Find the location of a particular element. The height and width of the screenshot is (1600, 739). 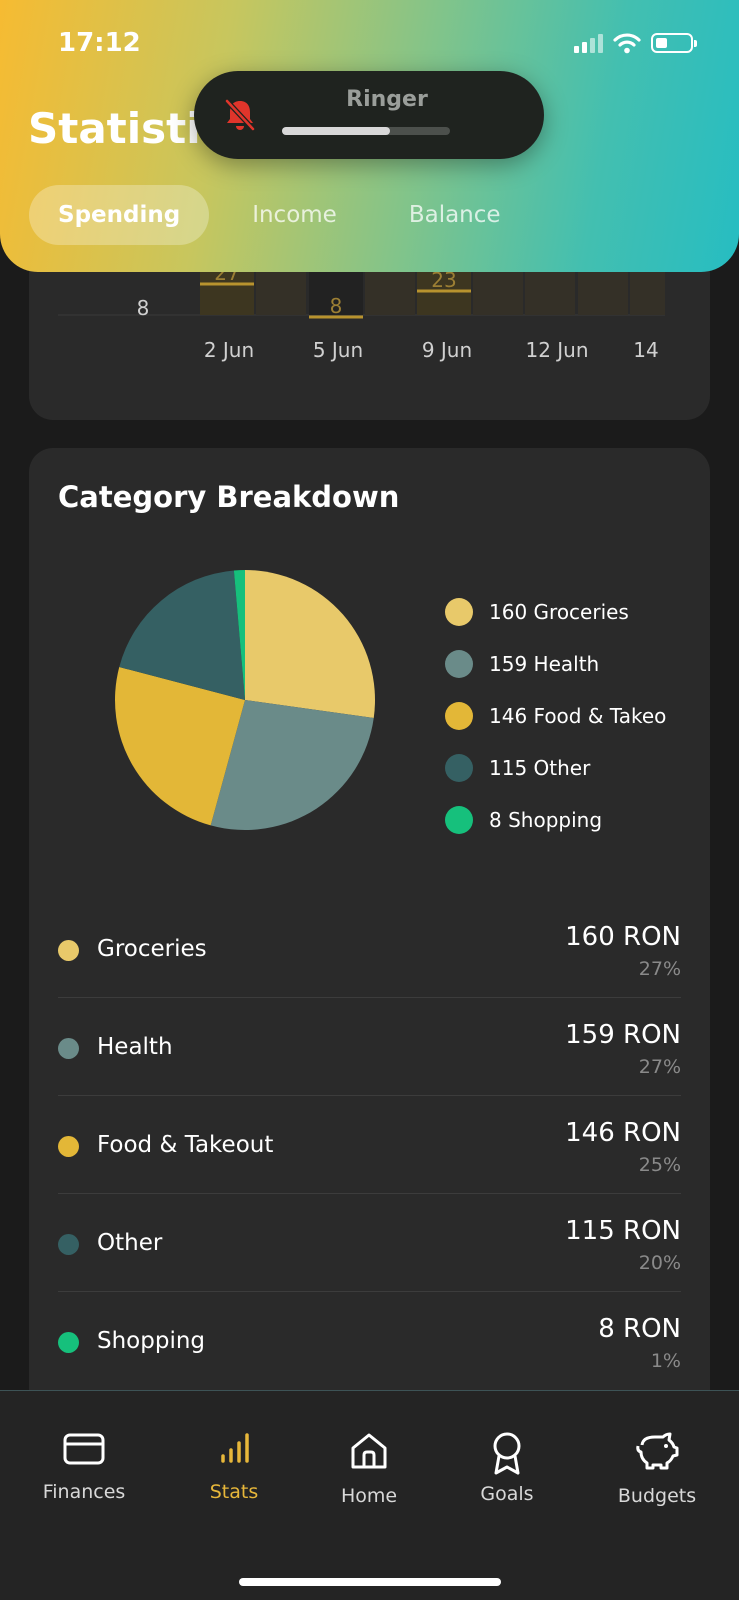

category-row-health: Health 159 RON 27% is located at coordinates (369, 1047).